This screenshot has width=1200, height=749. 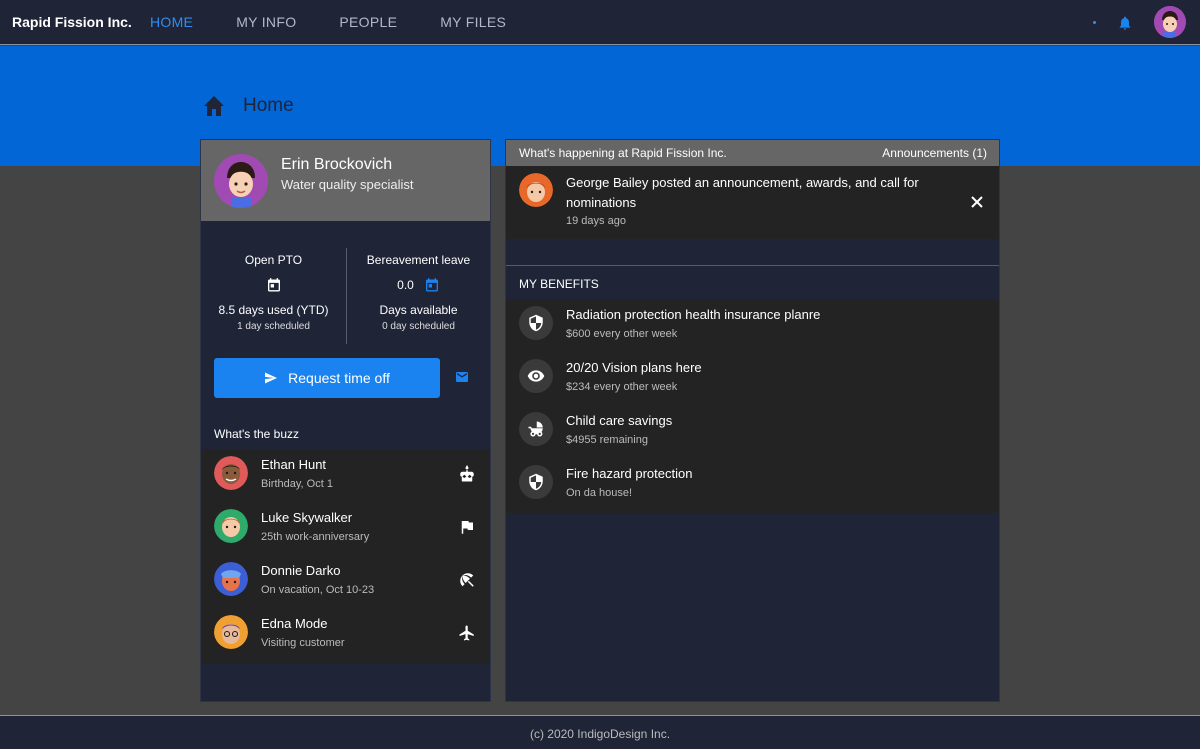 I want to click on user-avatar, so click(x=1170, y=22).